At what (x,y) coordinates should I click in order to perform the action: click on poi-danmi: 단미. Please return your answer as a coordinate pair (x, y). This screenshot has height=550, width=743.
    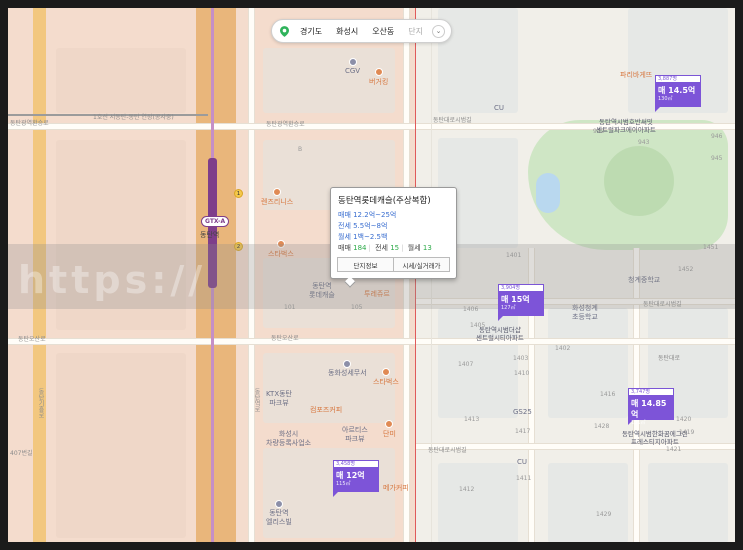
    Looking at the image, I should click on (389, 429).